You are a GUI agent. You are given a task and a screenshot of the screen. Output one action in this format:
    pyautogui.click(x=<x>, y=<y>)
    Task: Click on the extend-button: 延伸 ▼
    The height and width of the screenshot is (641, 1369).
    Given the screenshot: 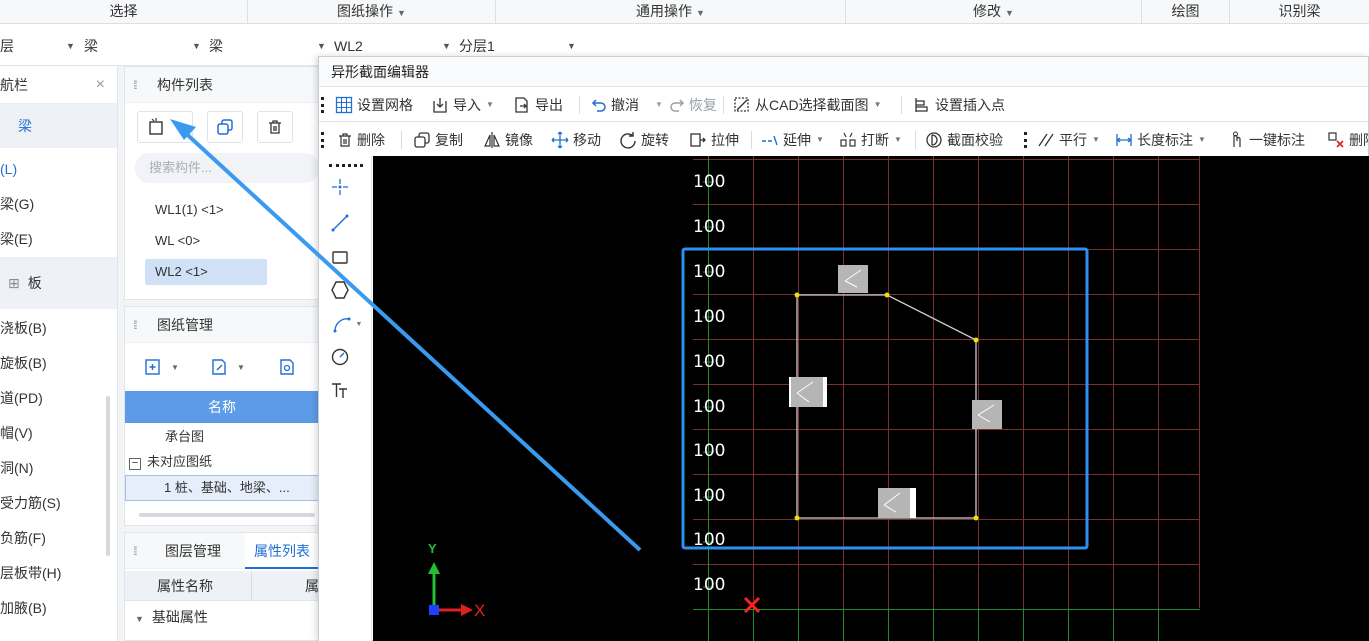 What is the action you would take?
    pyautogui.click(x=792, y=139)
    